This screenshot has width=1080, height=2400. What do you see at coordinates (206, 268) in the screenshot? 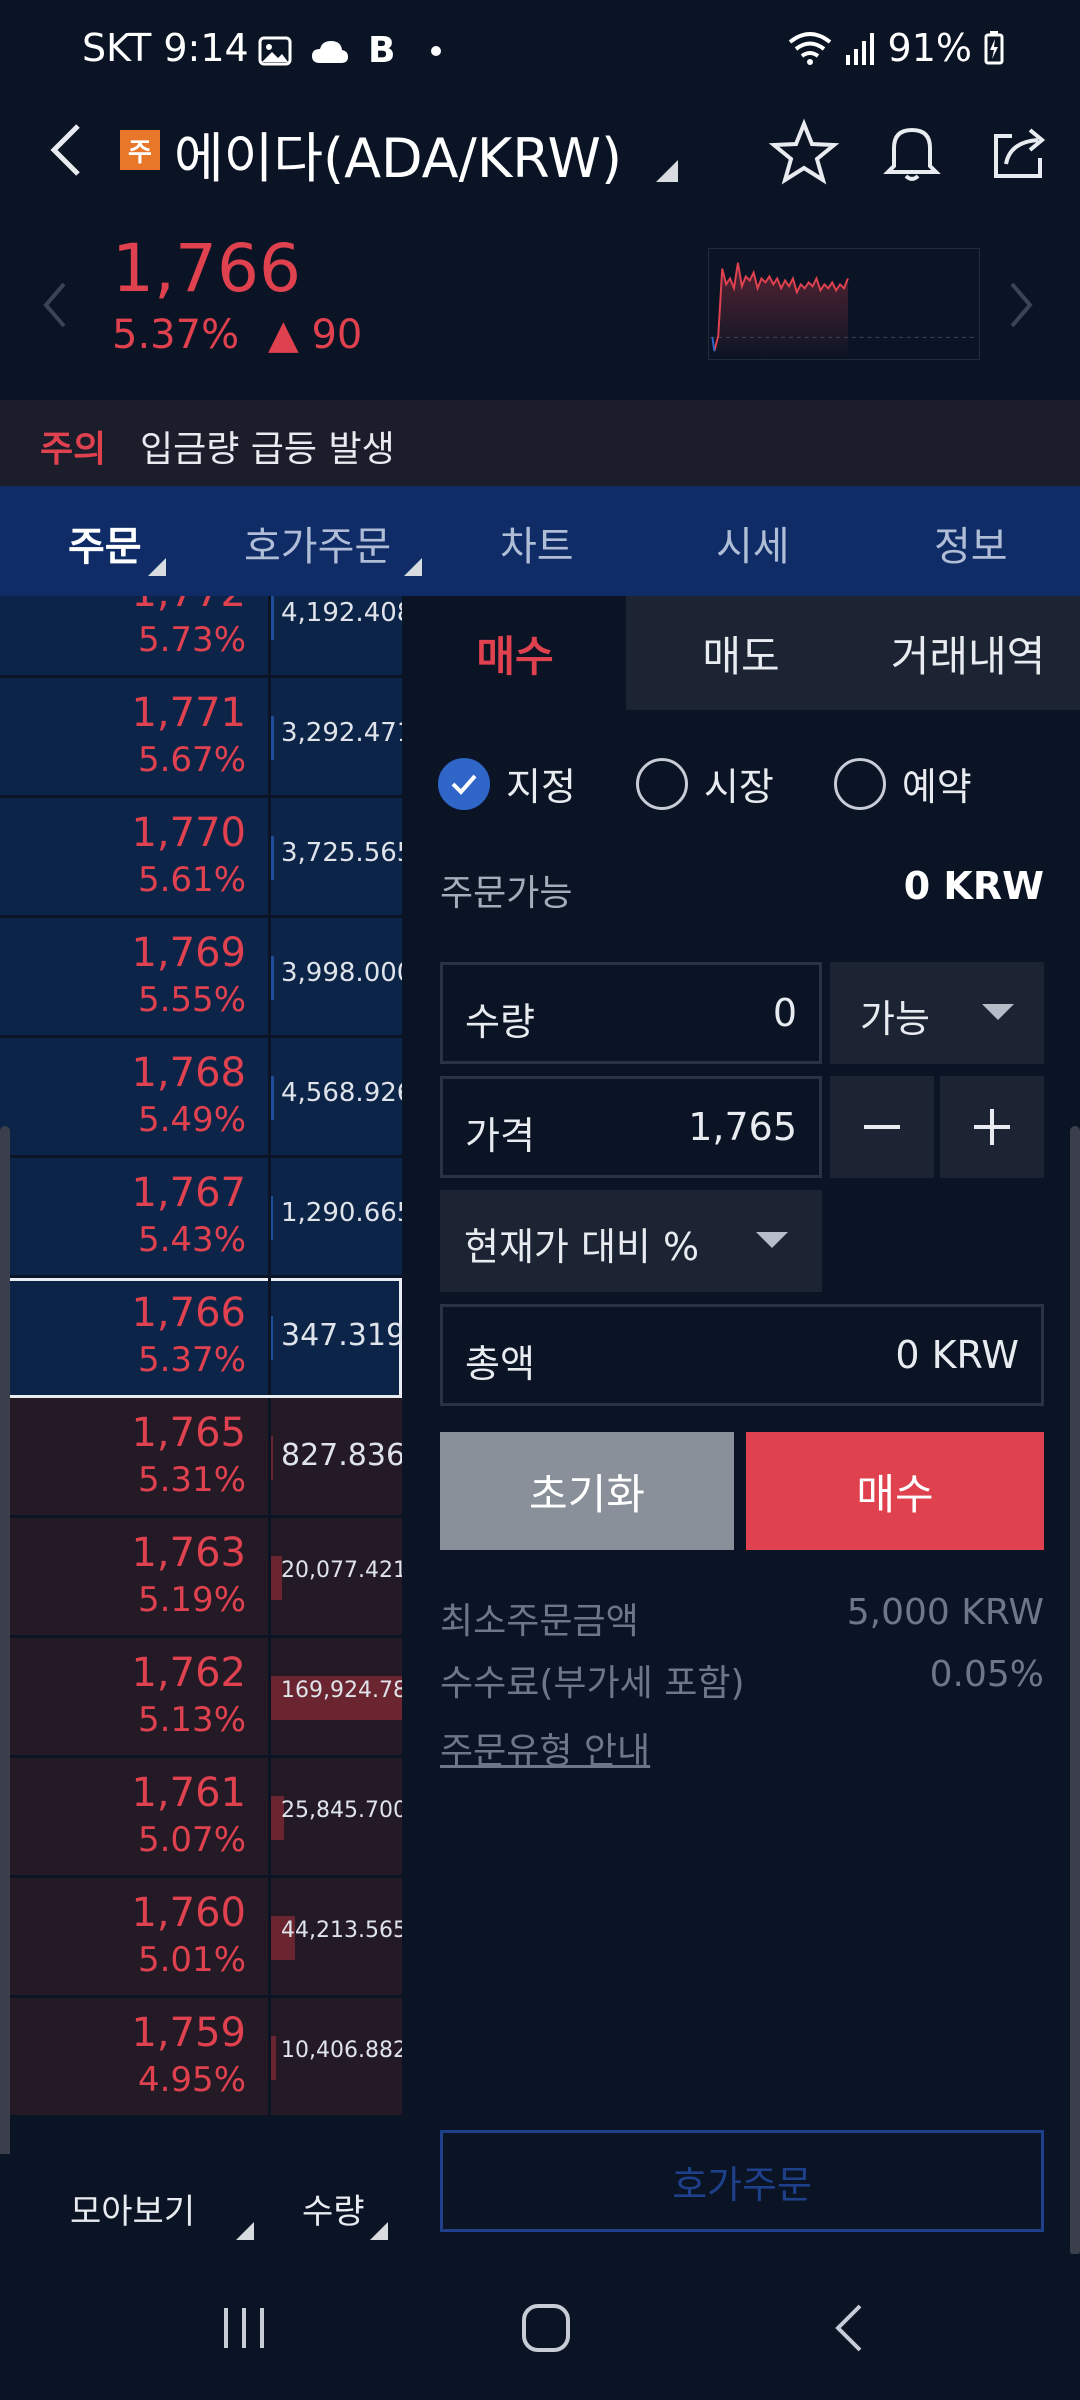
I see `current-price: 1,766` at bounding box center [206, 268].